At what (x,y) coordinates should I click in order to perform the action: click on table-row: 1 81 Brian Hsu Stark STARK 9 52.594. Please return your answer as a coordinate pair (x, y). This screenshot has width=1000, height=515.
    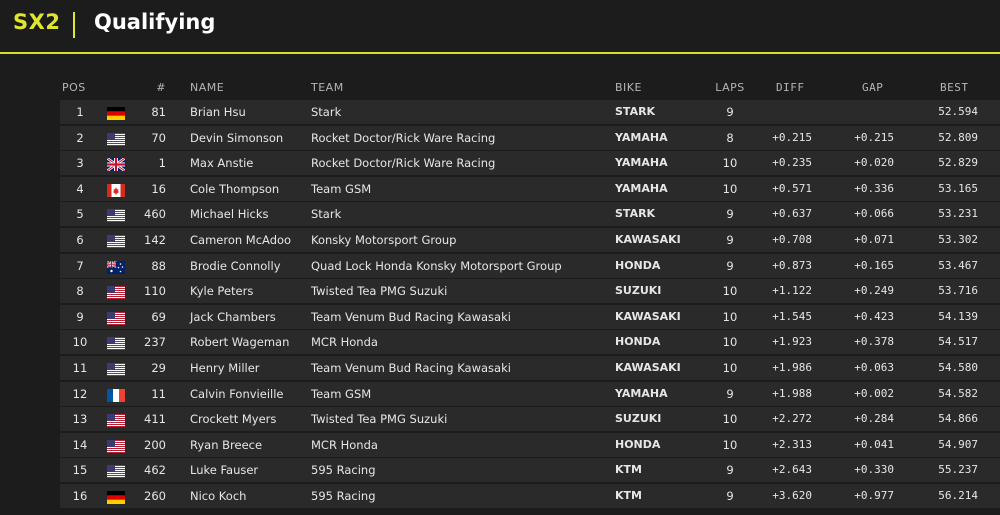
    Looking at the image, I should click on (530, 112).